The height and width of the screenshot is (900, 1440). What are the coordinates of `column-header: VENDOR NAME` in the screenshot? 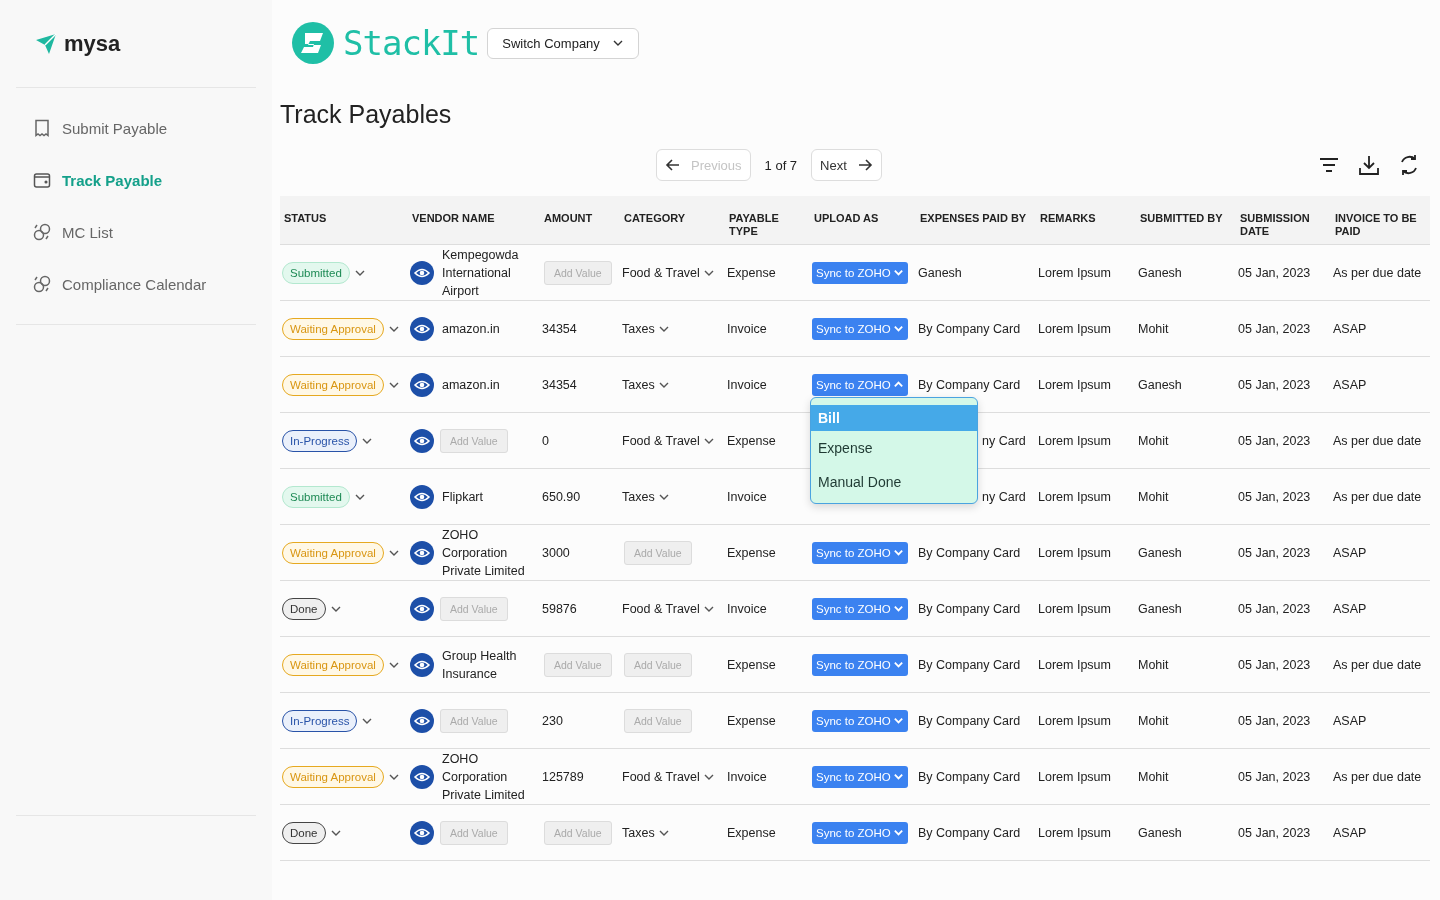 It's located at (453, 218).